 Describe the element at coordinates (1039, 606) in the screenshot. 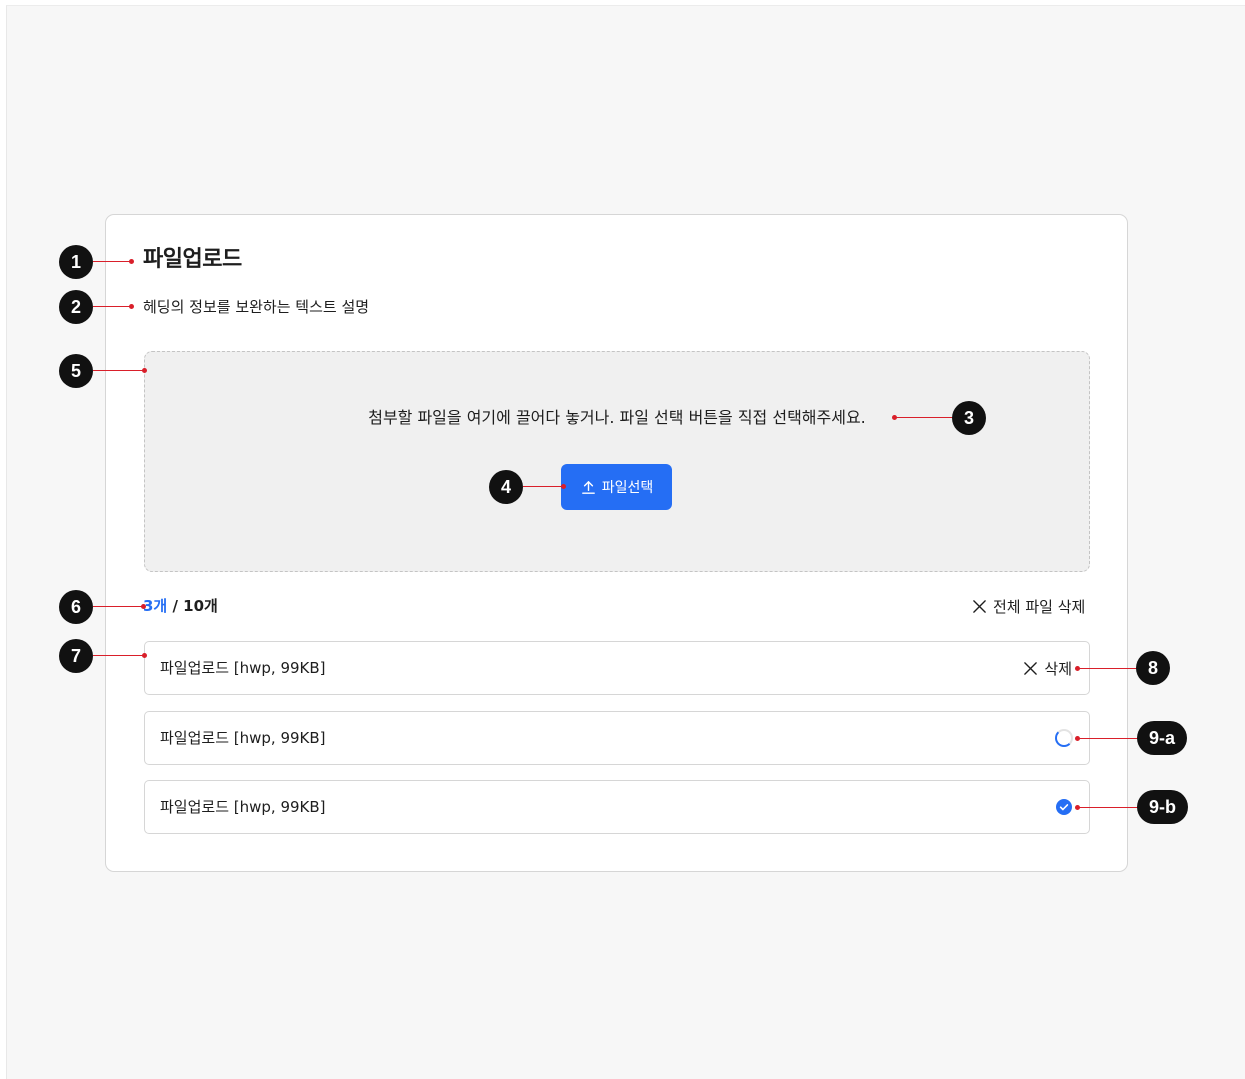

I see `delete-all-label: 전체 파일 삭제` at that location.